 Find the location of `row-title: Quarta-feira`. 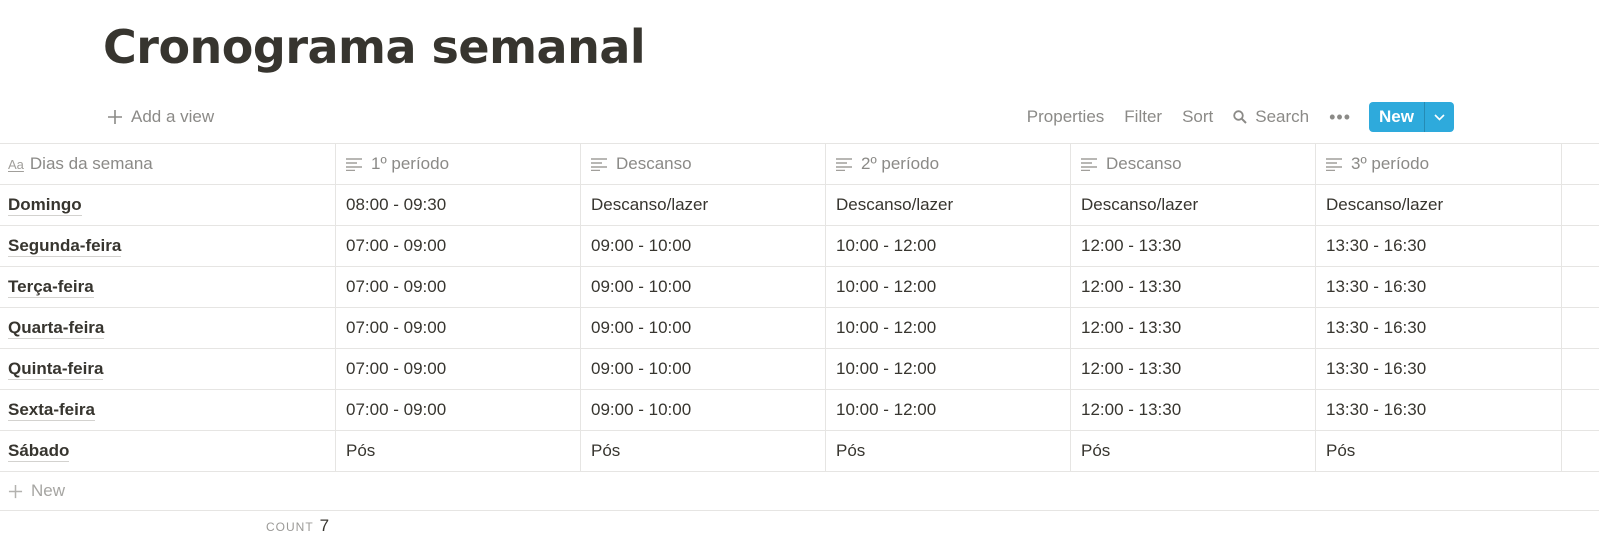

row-title: Quarta-feira is located at coordinates (56, 328).